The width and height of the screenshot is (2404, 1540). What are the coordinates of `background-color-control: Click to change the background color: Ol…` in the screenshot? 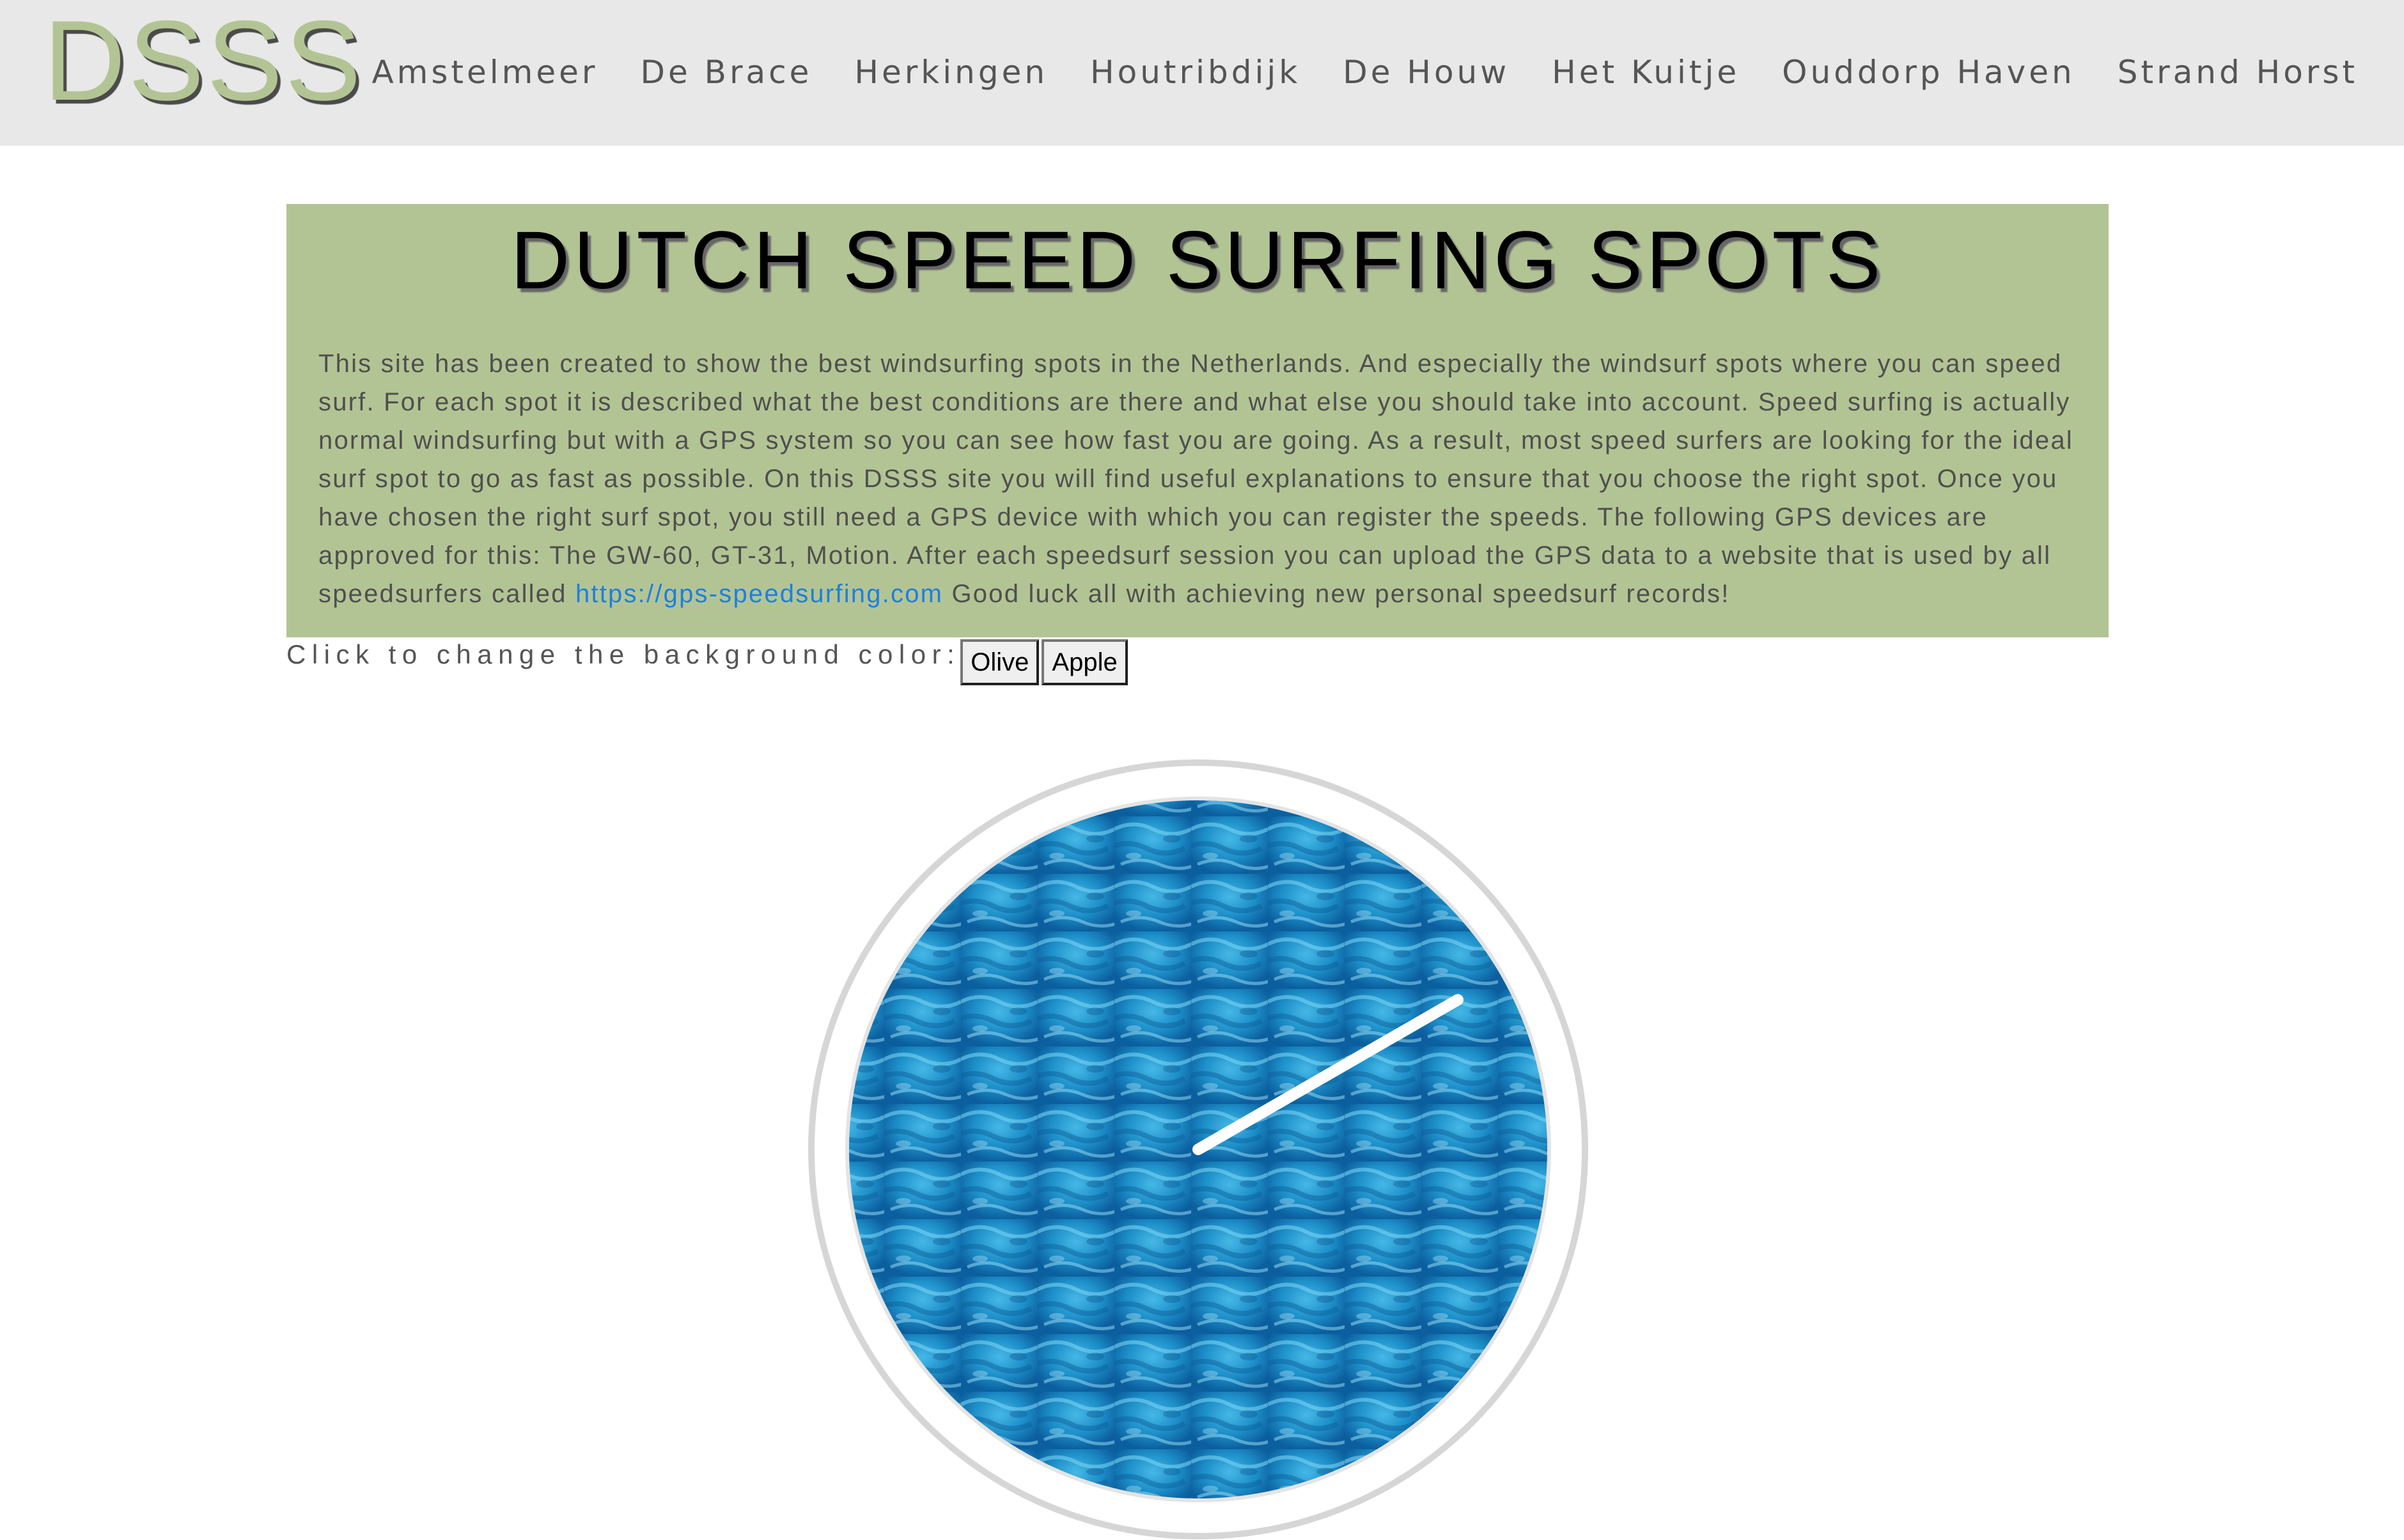 It's located at (707, 661).